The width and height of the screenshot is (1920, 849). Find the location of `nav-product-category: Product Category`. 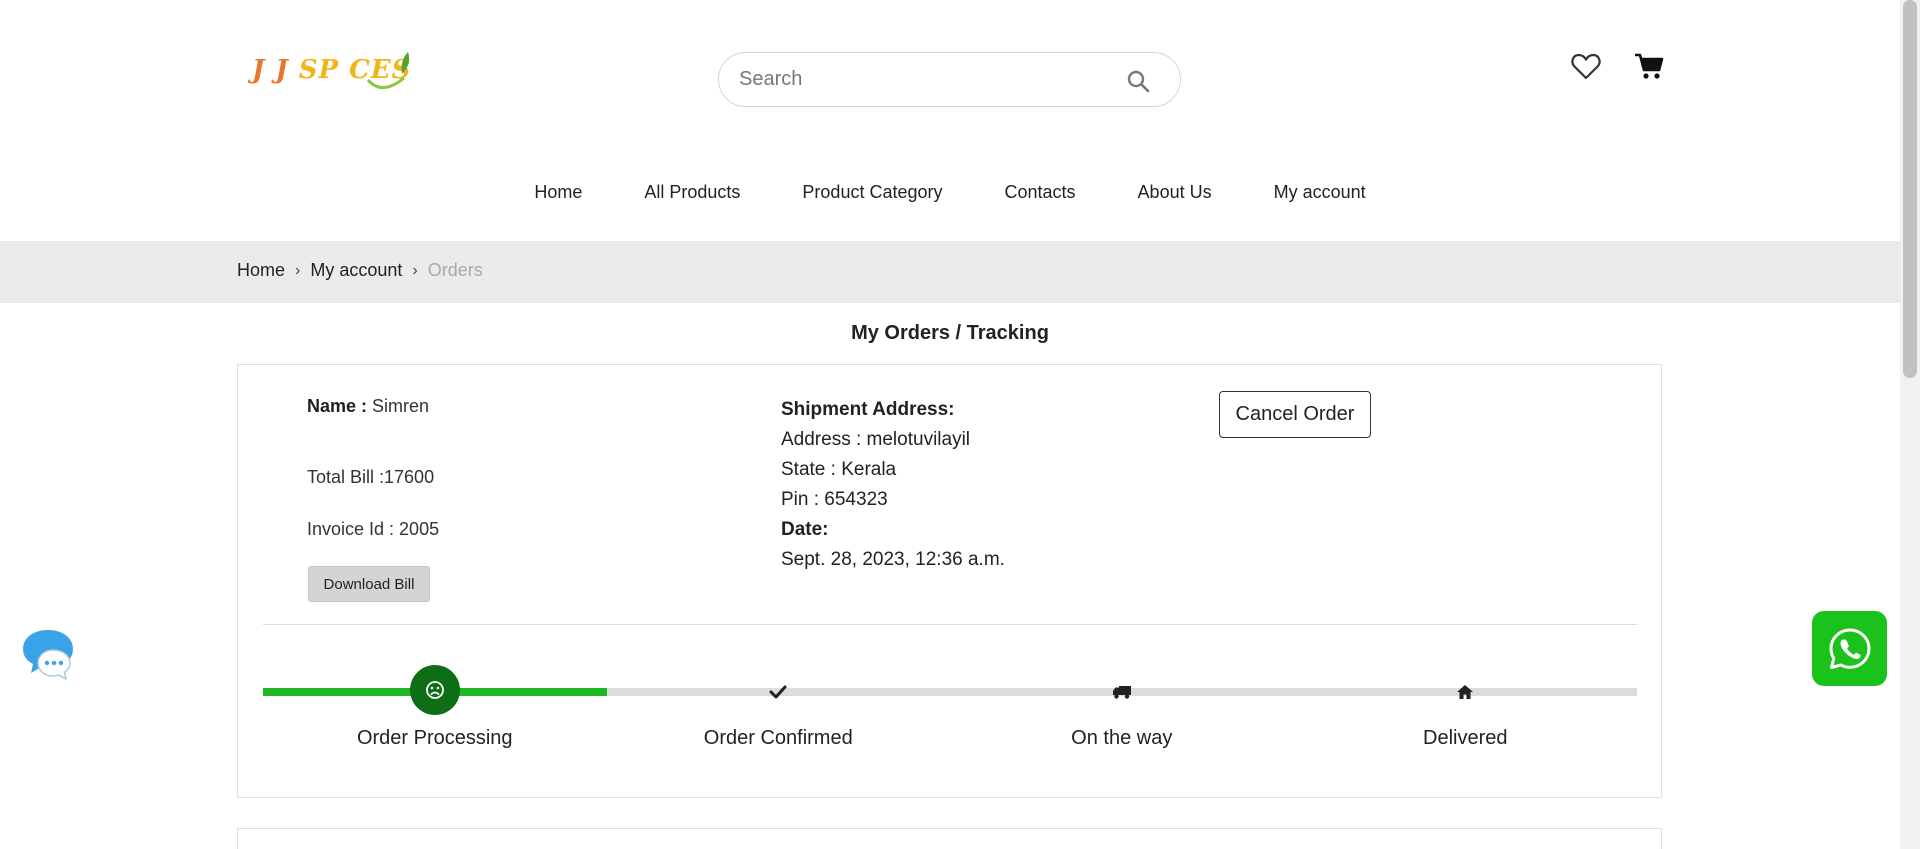

nav-product-category: Product Category is located at coordinates (872, 192).